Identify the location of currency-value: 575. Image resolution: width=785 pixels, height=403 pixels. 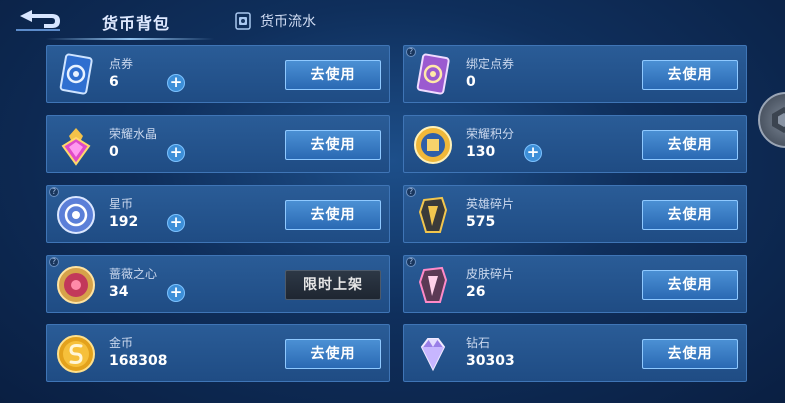
(481, 222).